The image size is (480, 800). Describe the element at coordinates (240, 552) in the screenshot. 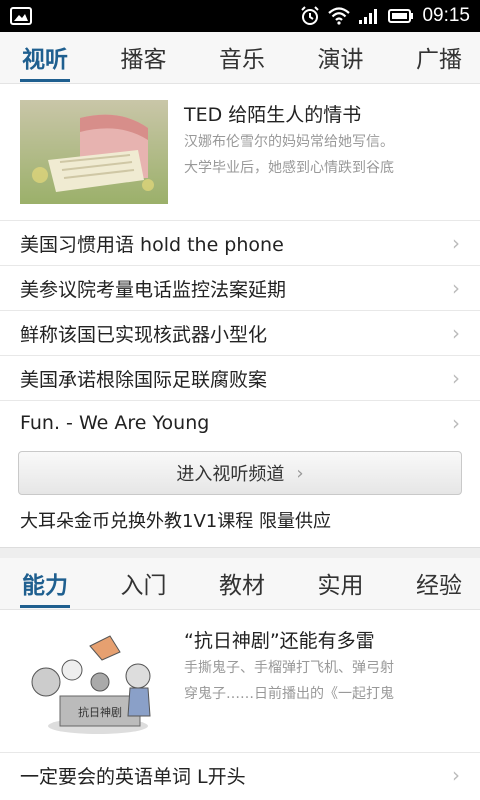

I see `section-divider` at that location.